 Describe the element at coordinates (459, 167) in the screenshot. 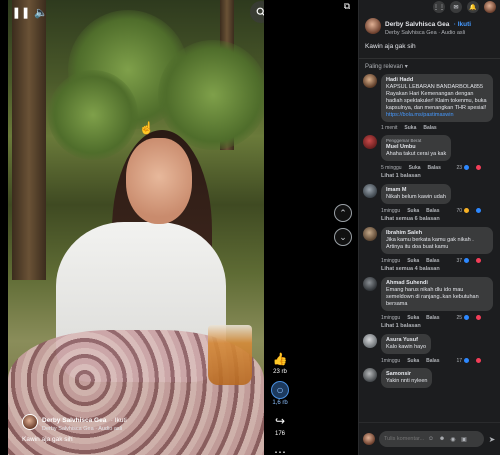

I see `reaction-count: 23` at that location.